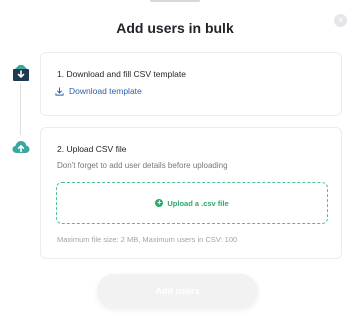 The height and width of the screenshot is (319, 350). What do you see at coordinates (59, 91) in the screenshot?
I see `download-icon` at bounding box center [59, 91].